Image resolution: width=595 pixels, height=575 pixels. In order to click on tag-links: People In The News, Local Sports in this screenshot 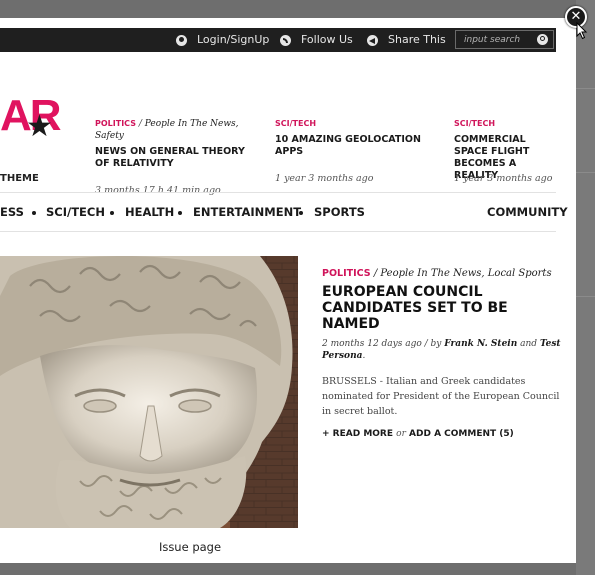, I will do `click(465, 273)`.